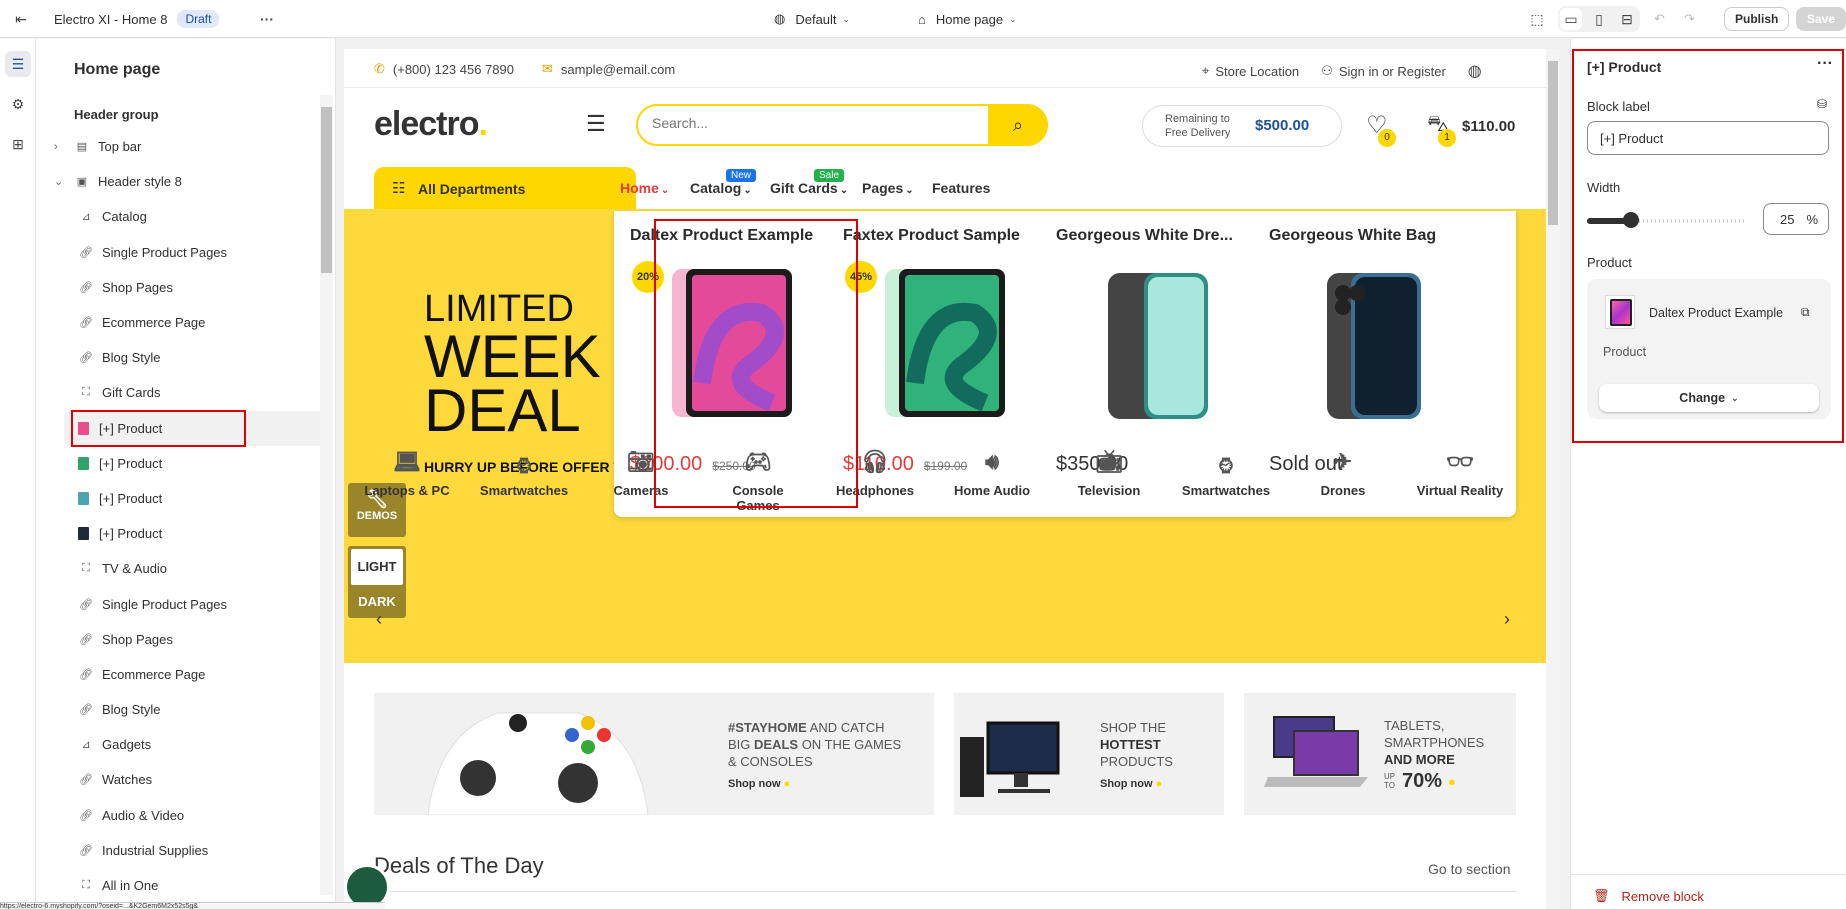 Image resolution: width=1846 pixels, height=909 pixels. Describe the element at coordinates (1475, 71) in the screenshot. I see `language-globe-icon: ◍` at that location.